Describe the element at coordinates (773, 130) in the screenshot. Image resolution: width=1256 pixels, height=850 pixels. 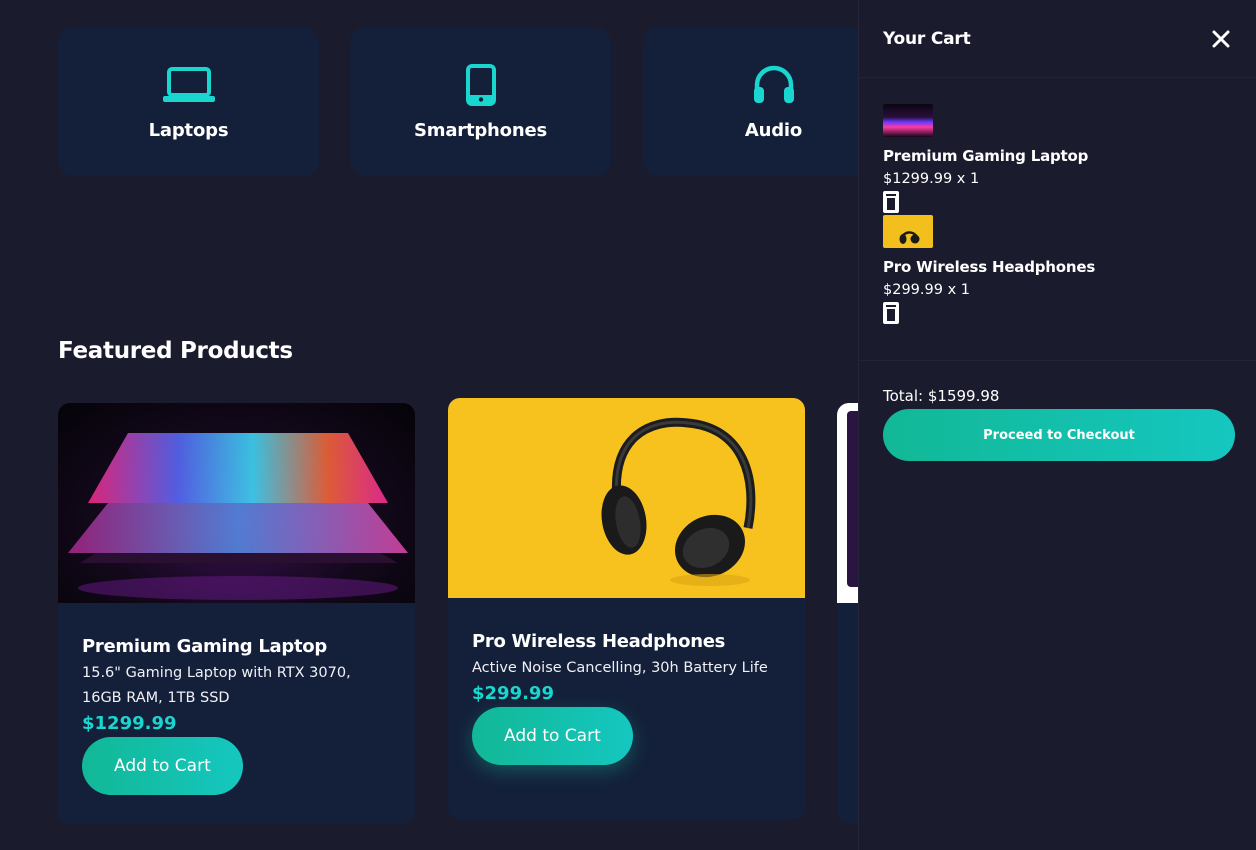
I see `category-label: Audio` at that location.